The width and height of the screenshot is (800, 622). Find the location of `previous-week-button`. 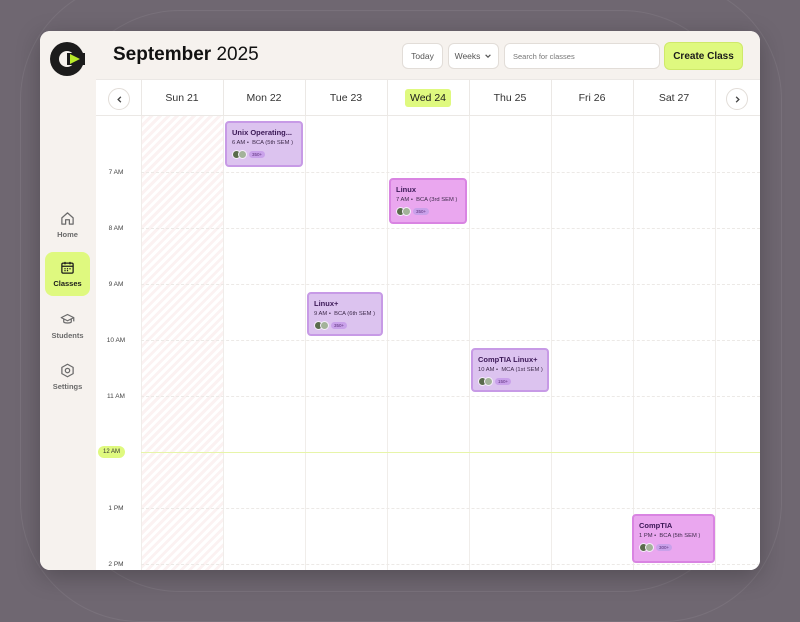

previous-week-button is located at coordinates (119, 99).